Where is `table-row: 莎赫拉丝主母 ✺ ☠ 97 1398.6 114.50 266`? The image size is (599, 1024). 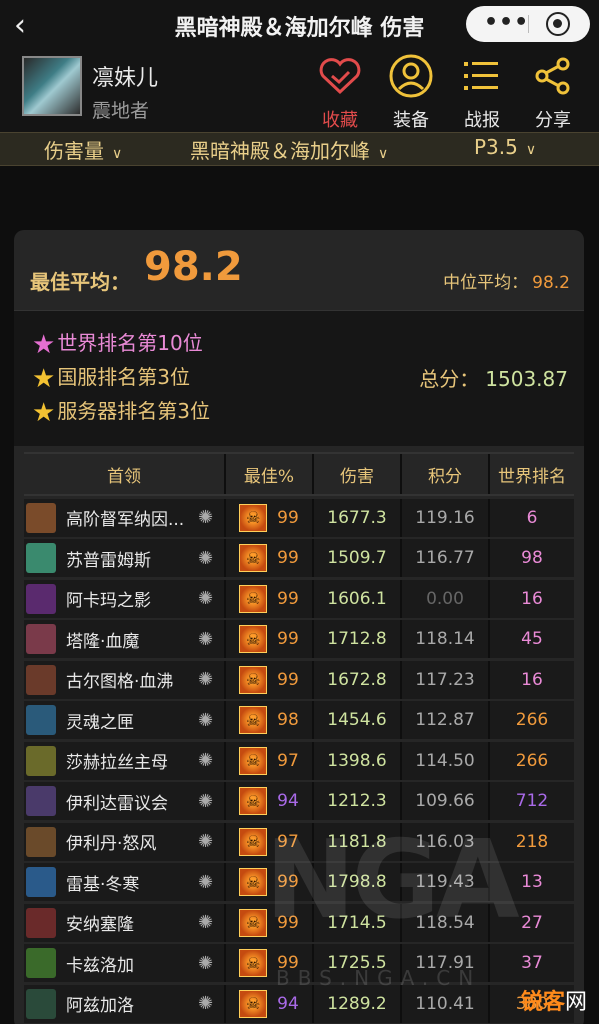
table-row: 莎赫拉丝主母 ✺ ☠ 97 1398.6 114.50 266 is located at coordinates (299, 760).